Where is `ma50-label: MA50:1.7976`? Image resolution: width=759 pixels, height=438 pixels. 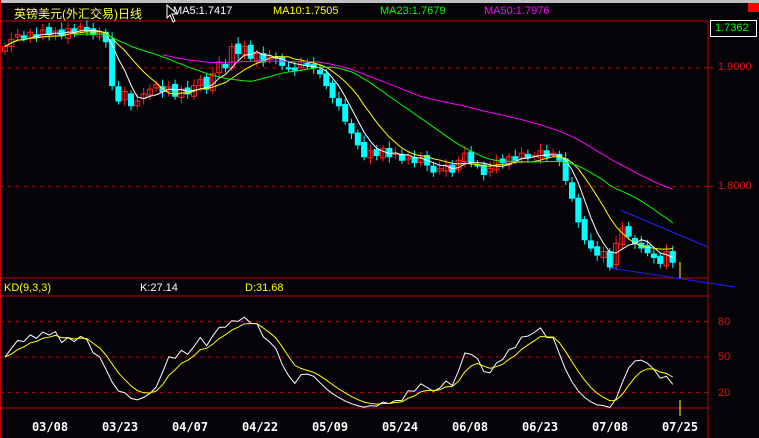
ma50-label: MA50:1.7976 is located at coordinates (517, 11).